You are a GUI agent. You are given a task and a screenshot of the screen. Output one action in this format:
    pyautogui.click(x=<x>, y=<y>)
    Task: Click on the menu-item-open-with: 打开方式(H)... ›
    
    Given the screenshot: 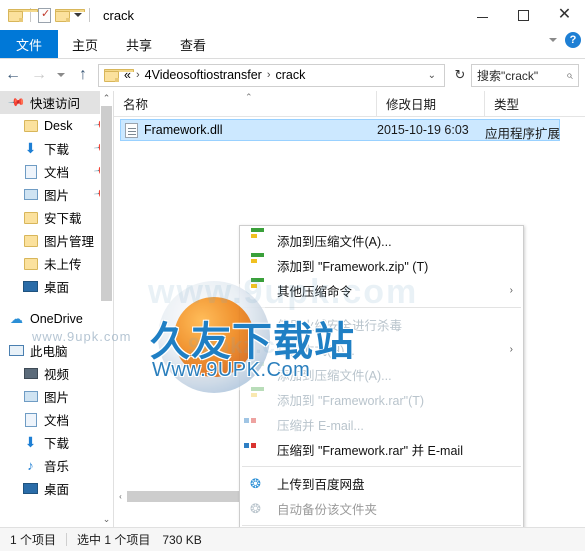 What is the action you would take?
    pyautogui.click(x=381, y=349)
    